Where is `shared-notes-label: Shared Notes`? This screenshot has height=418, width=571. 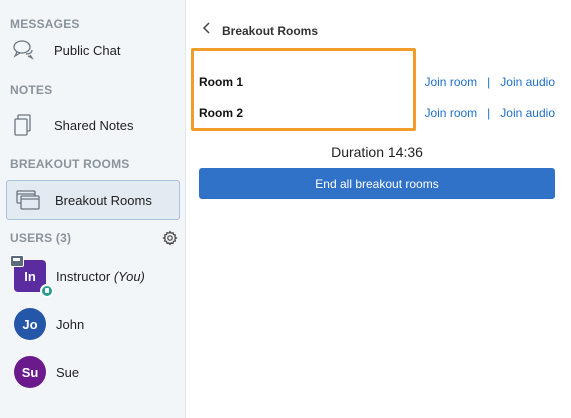
shared-notes-label: Shared Notes is located at coordinates (94, 125).